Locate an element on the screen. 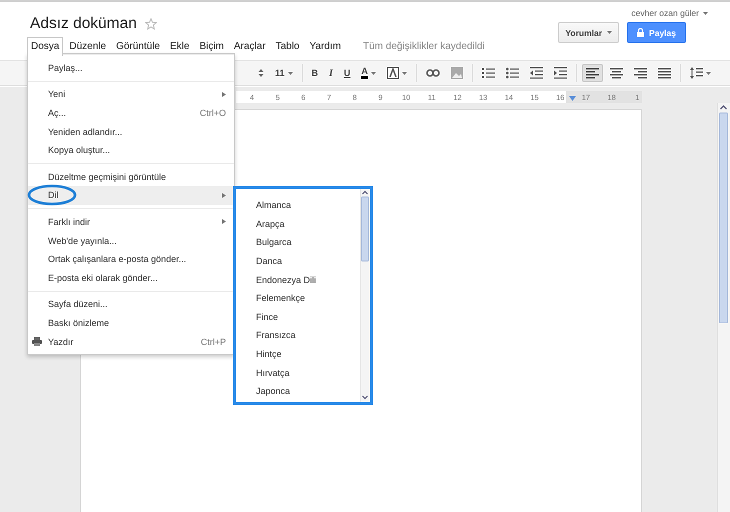 Image resolution: width=730 pixels, height=512 pixels. language-item: Arapça is located at coordinates (298, 224).